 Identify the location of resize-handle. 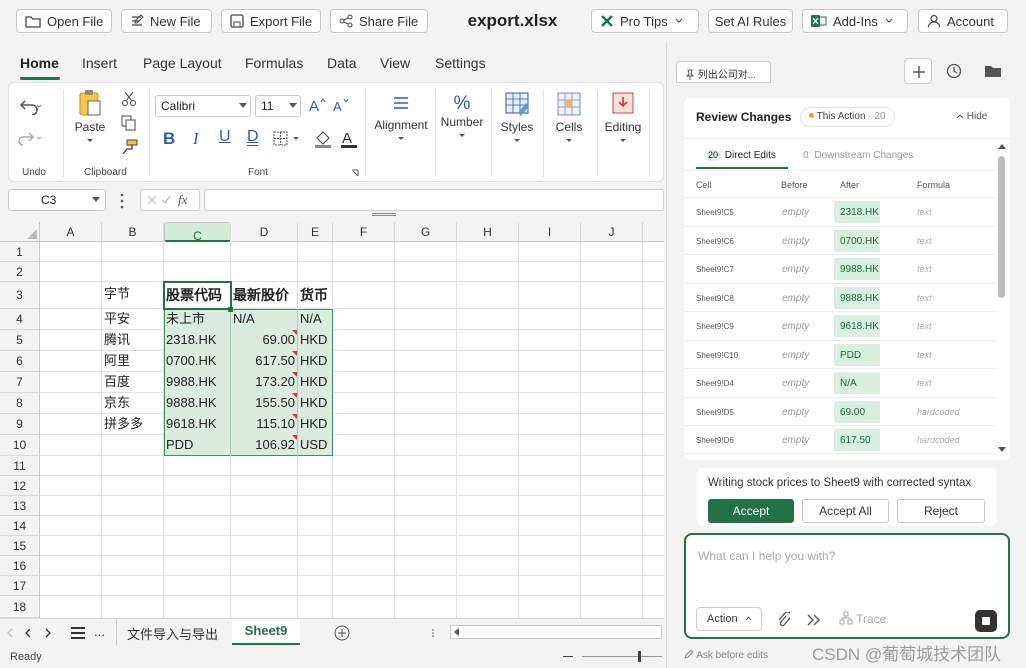
(384, 214).